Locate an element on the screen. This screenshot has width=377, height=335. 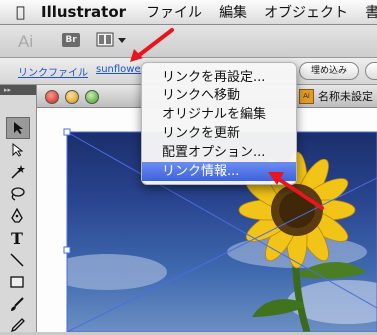
edit-original-button is located at coordinates (371, 71).